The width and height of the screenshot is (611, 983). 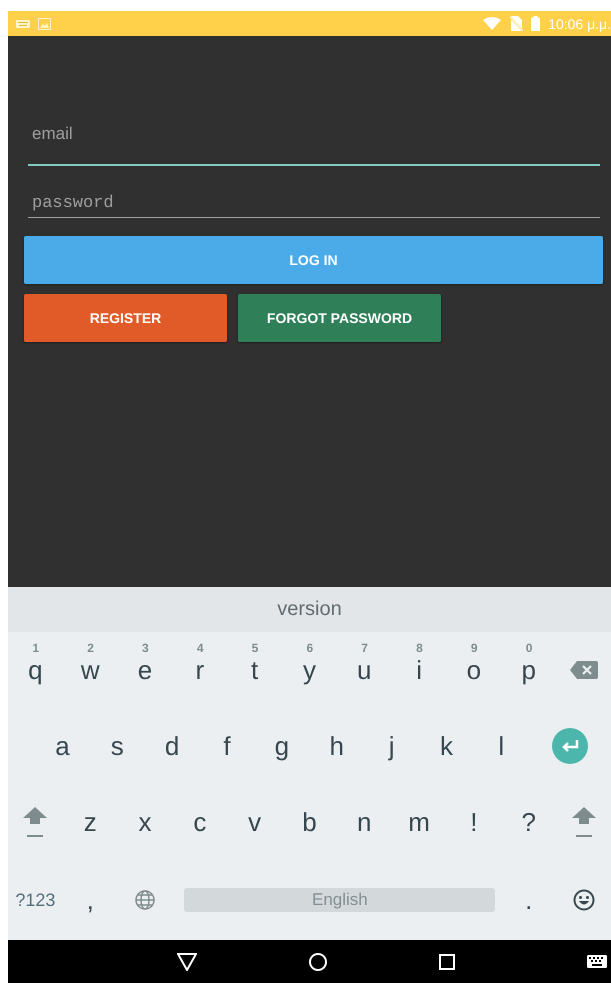 What do you see at coordinates (282, 746) in the screenshot?
I see `key: g` at bounding box center [282, 746].